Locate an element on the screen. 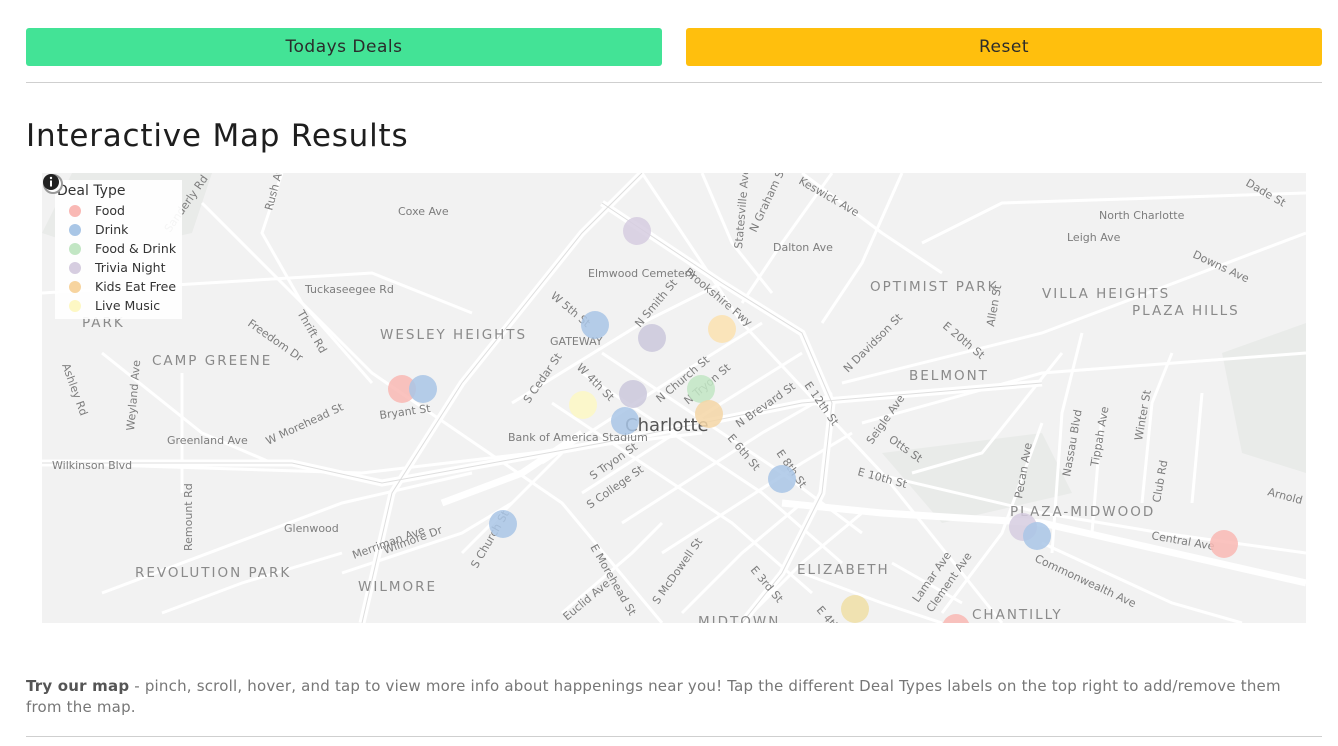  map-marker-food-drink is located at coordinates (701, 389).